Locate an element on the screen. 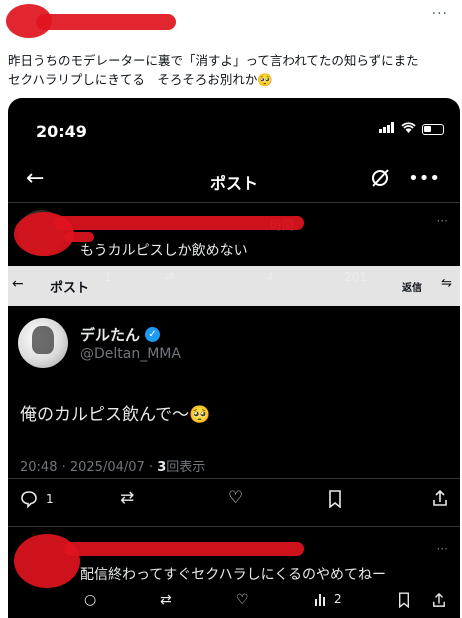 This screenshot has height=618, width=462. avatar is located at coordinates (43, 343).